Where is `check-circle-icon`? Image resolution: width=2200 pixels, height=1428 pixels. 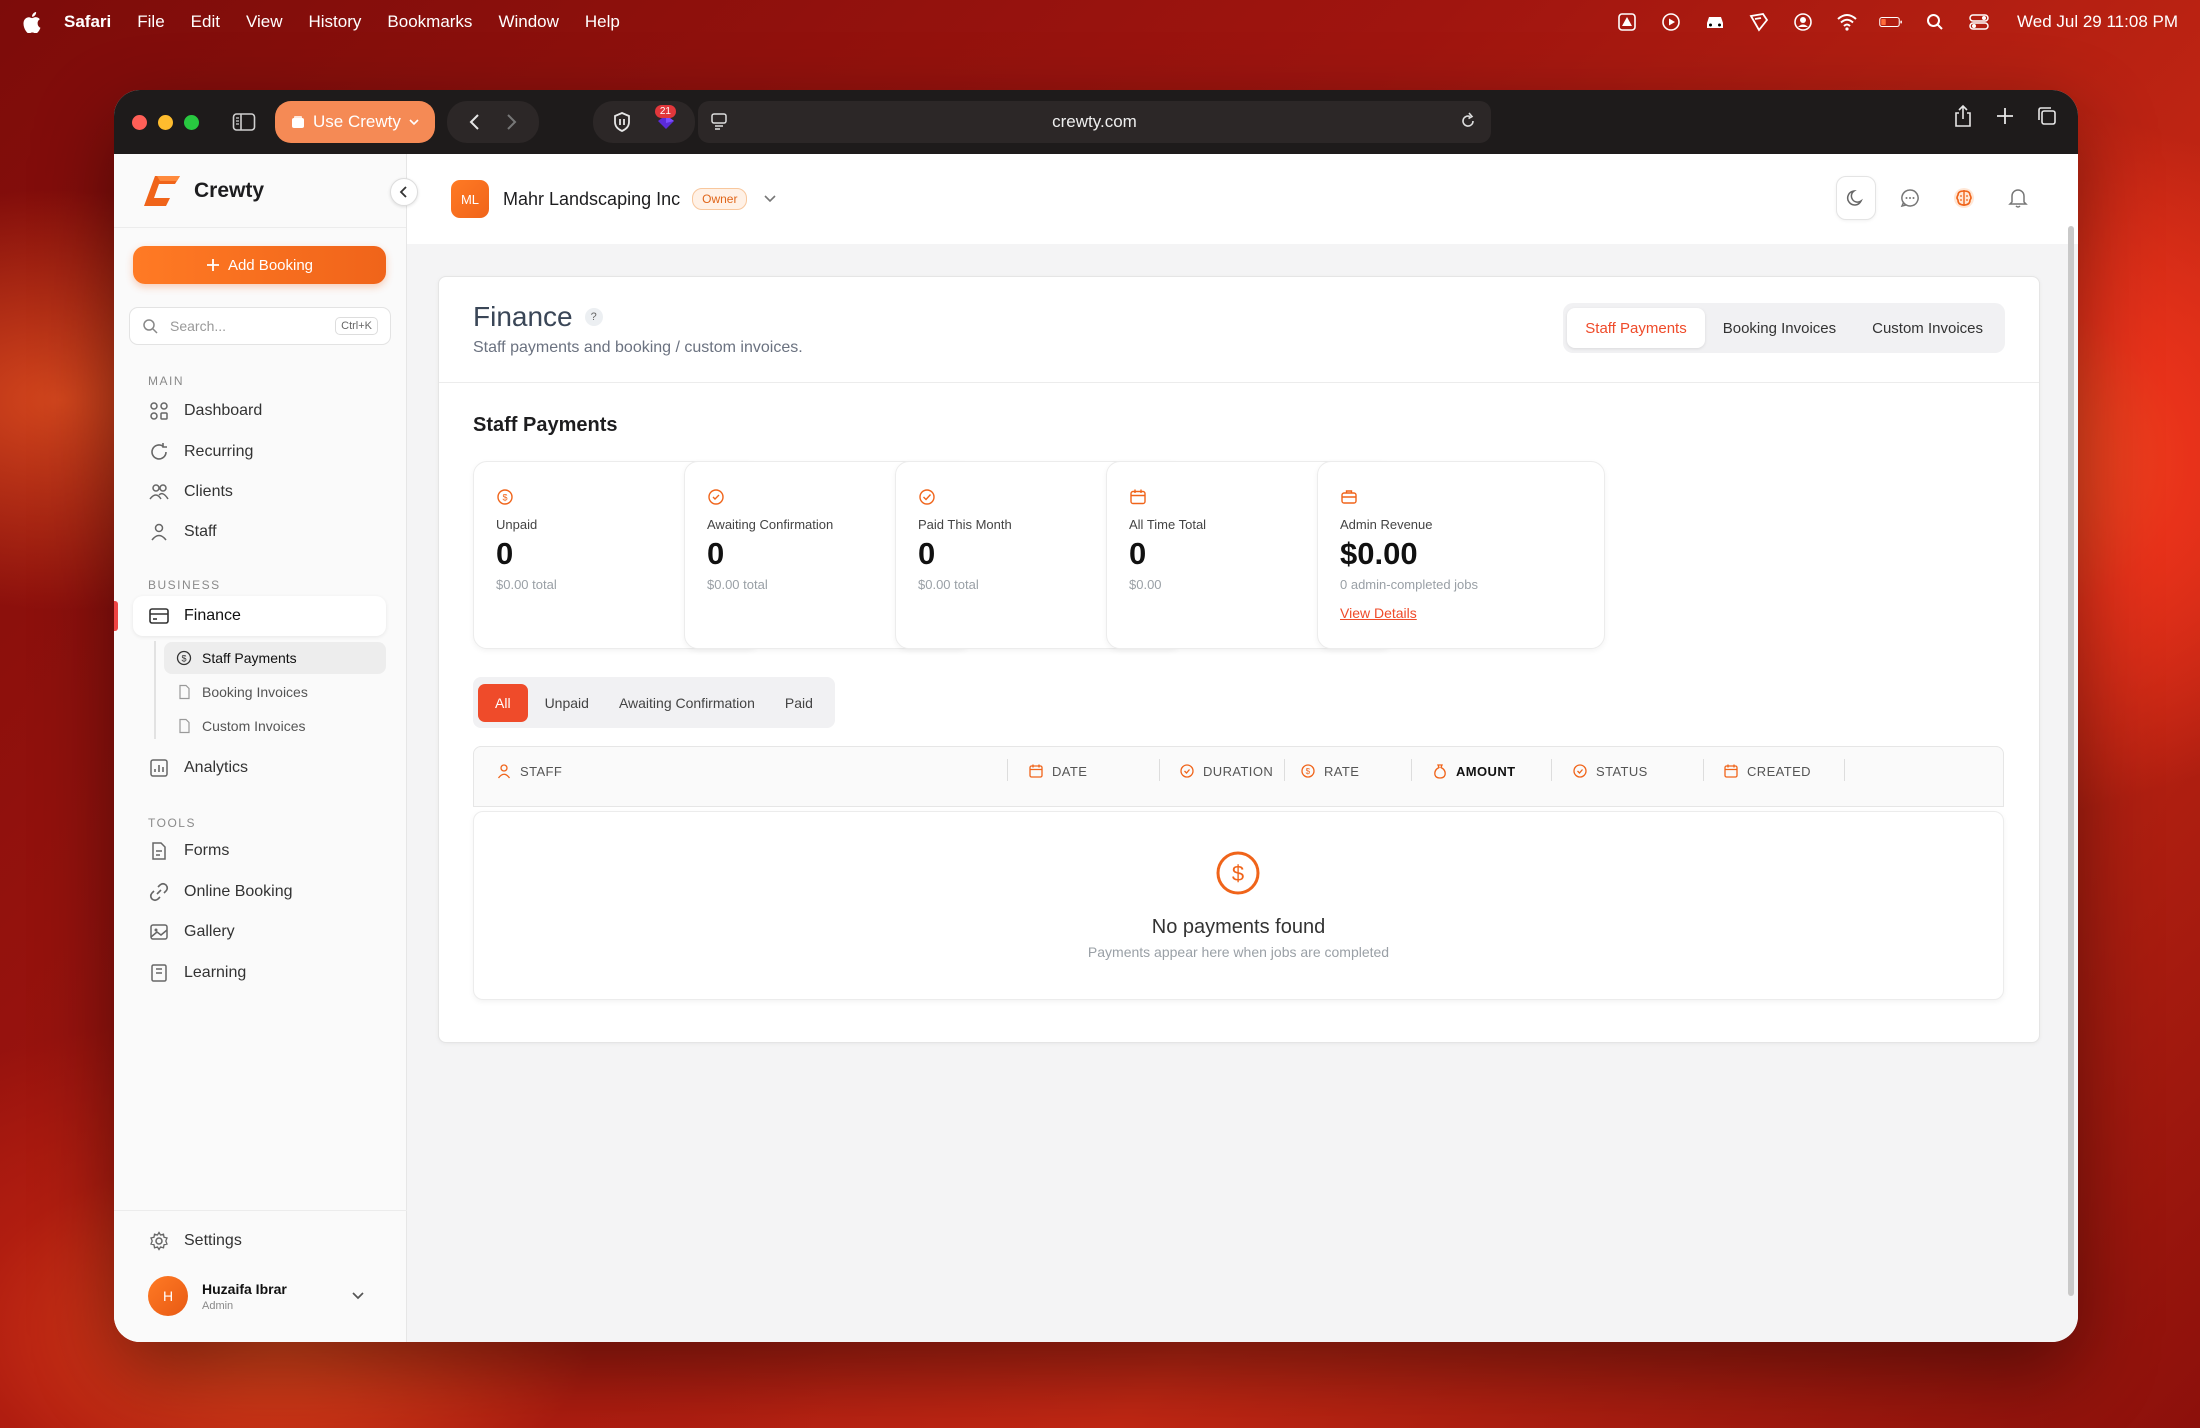 check-circle-icon is located at coordinates (927, 497).